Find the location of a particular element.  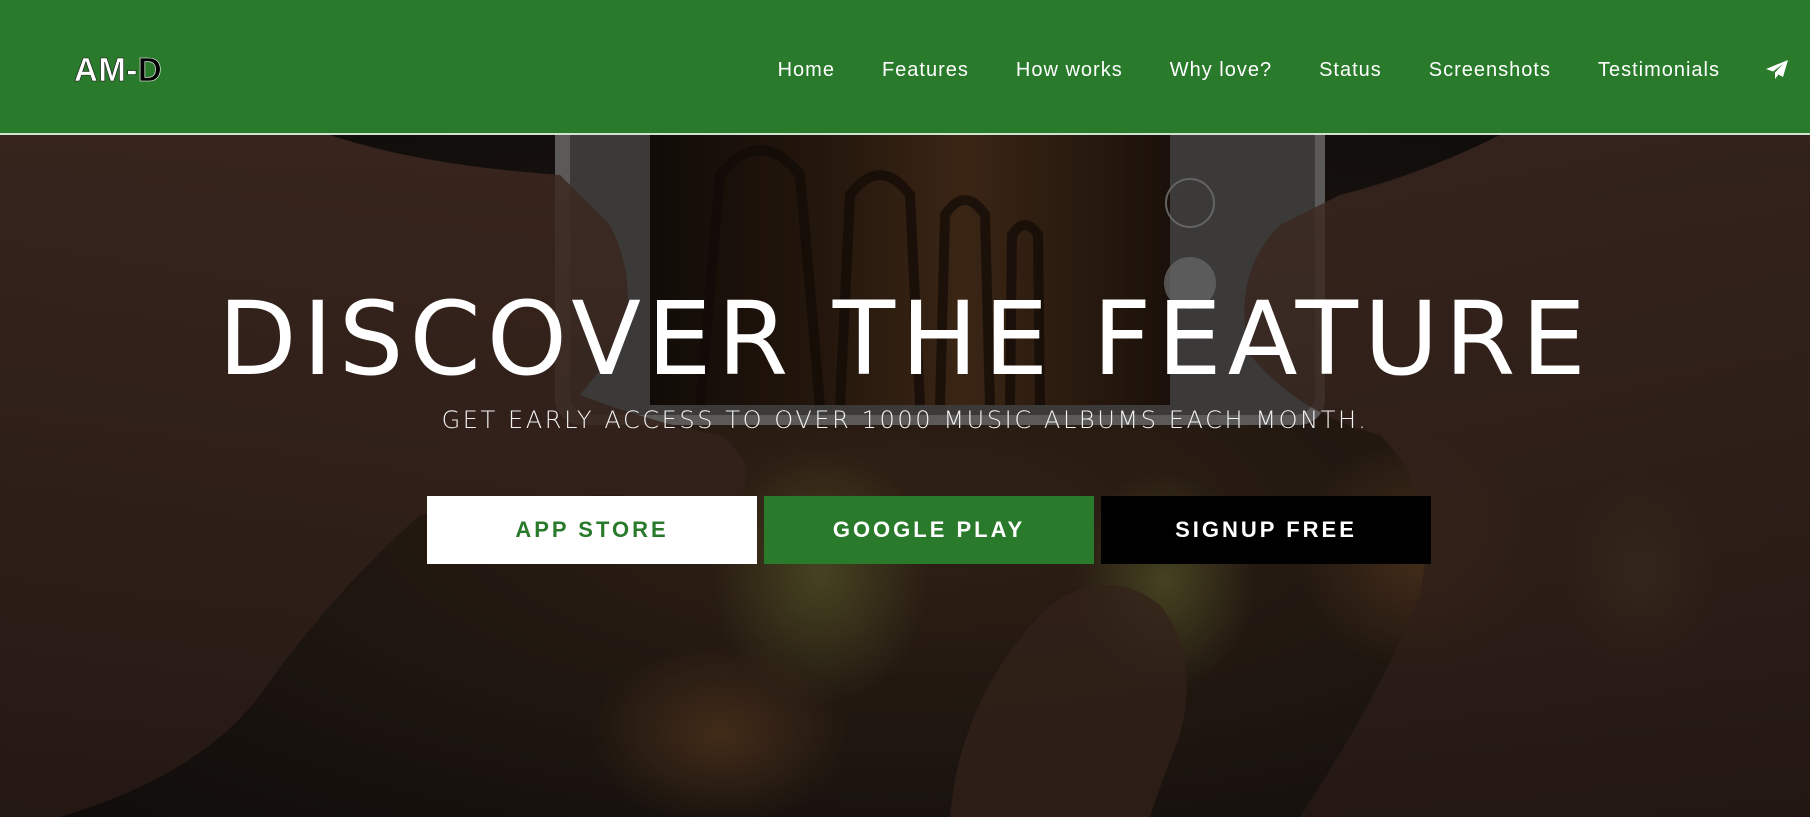

nav-item-screenshots: Screenshots is located at coordinates (1490, 70).